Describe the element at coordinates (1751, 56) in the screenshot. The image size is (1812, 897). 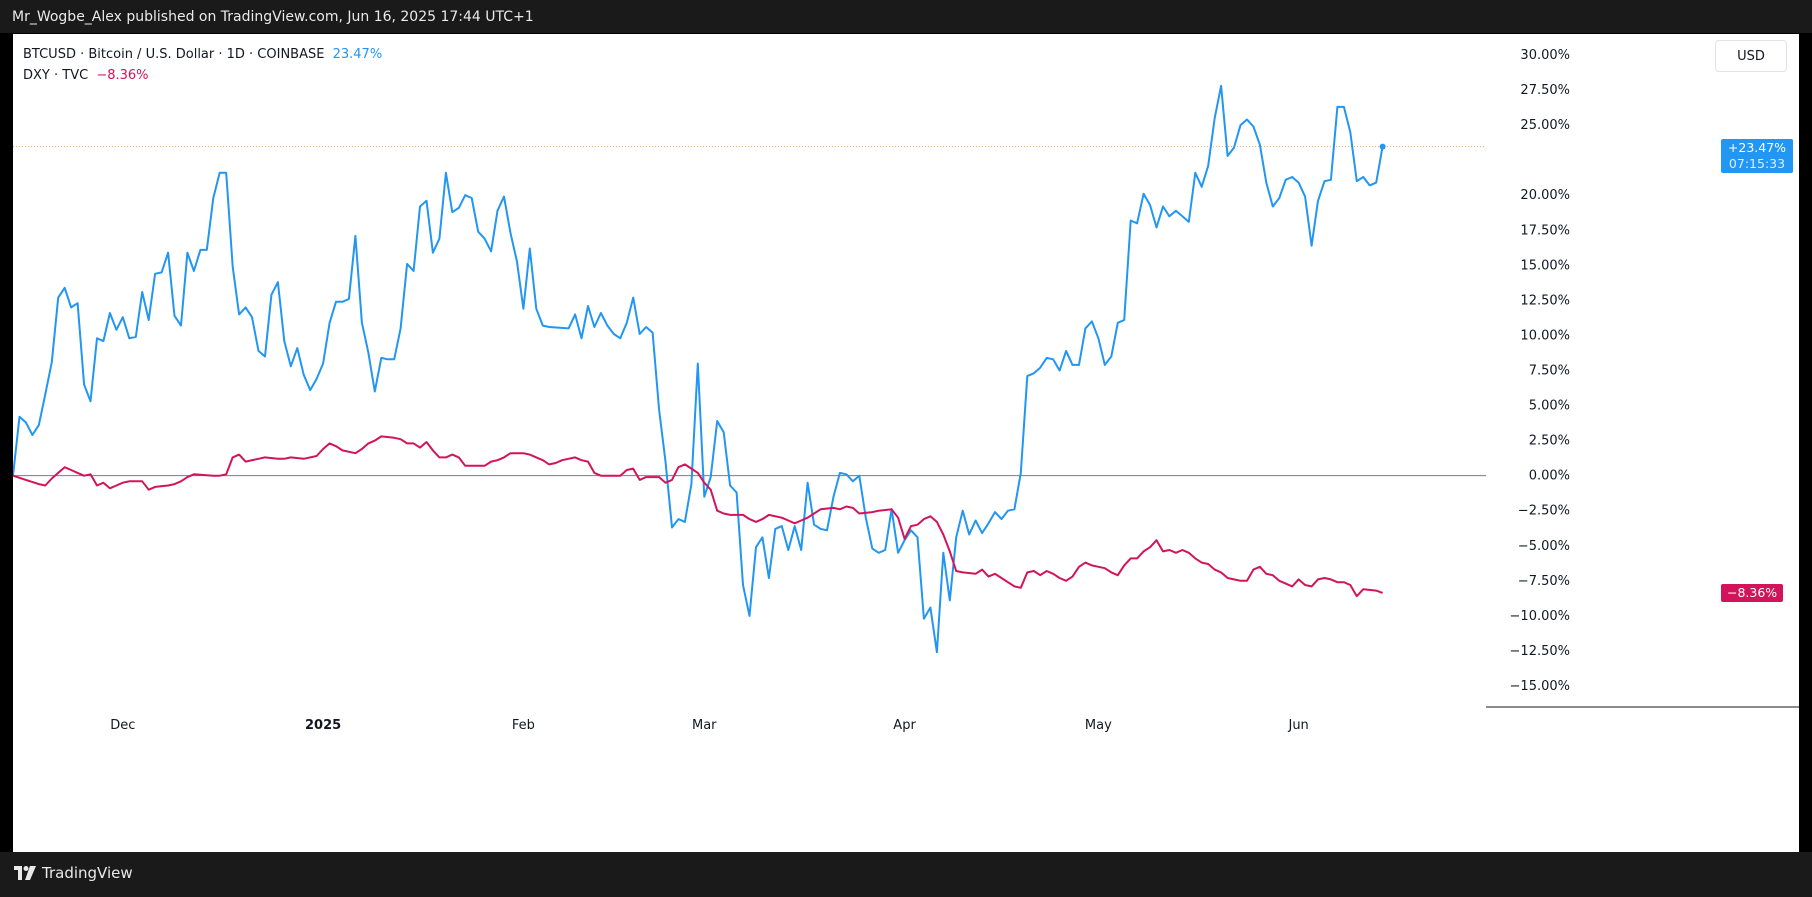
I see `currency-button: USD` at that location.